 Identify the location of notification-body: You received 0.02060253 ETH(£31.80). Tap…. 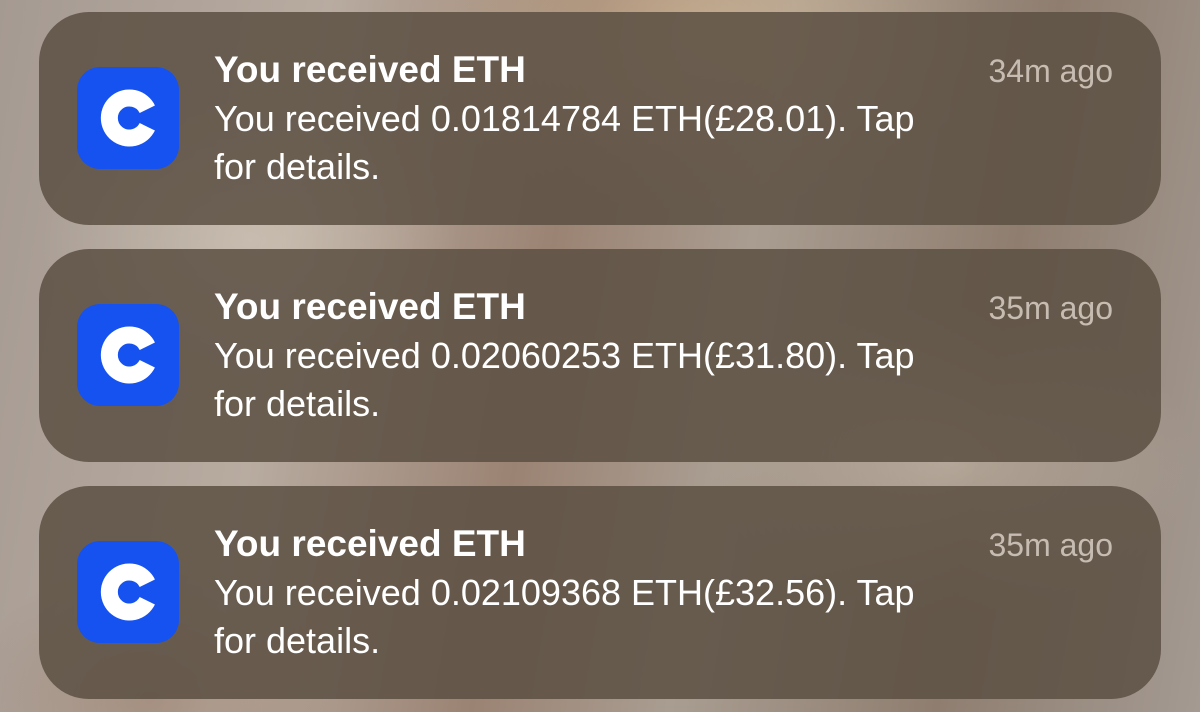
(639, 380).